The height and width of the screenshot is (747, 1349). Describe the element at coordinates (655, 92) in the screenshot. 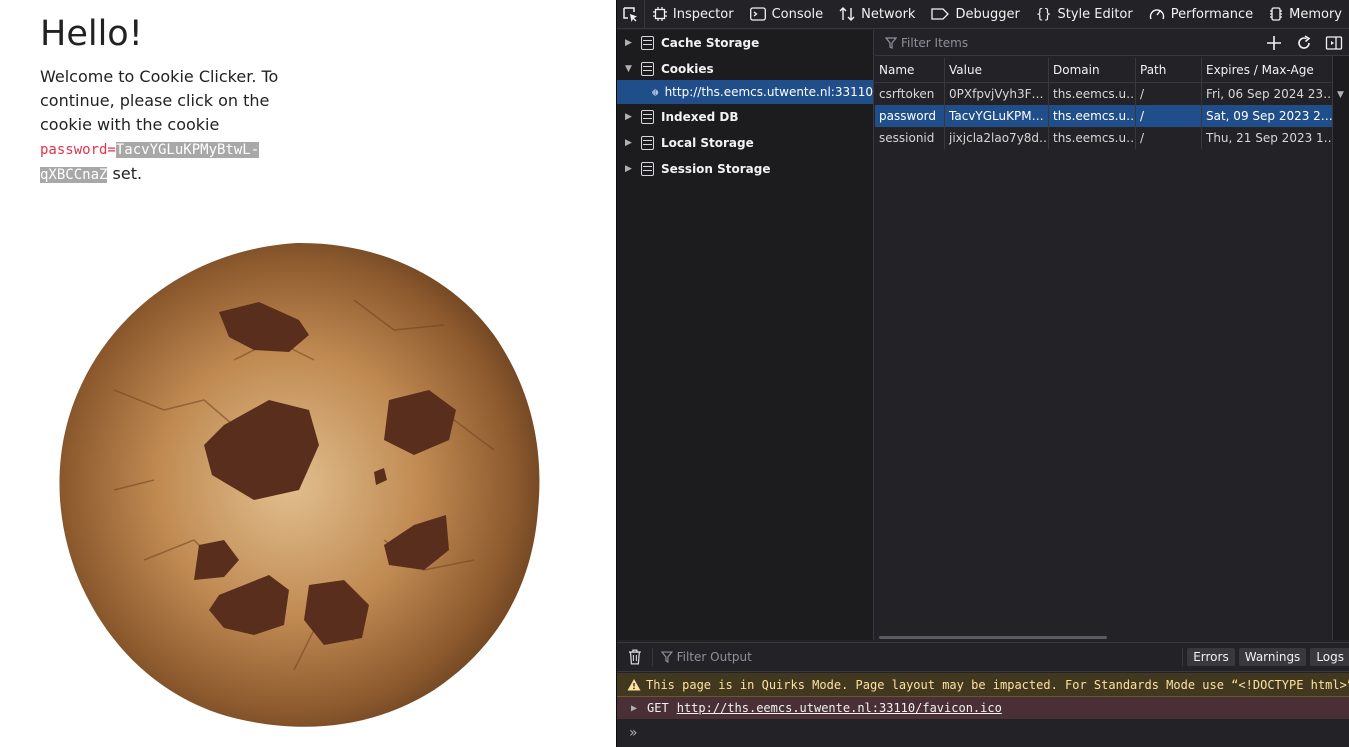

I see `globe-icon` at that location.